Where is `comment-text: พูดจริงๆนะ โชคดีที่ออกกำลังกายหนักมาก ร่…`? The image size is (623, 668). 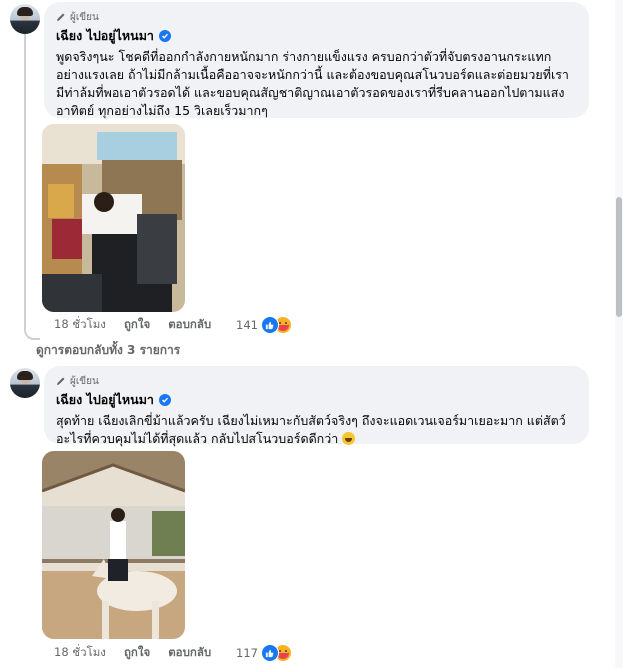 comment-text: พูดจริงๆนะ โชคดีที่ออกกำลังกายหนักมาก ร่… is located at coordinates (312, 83).